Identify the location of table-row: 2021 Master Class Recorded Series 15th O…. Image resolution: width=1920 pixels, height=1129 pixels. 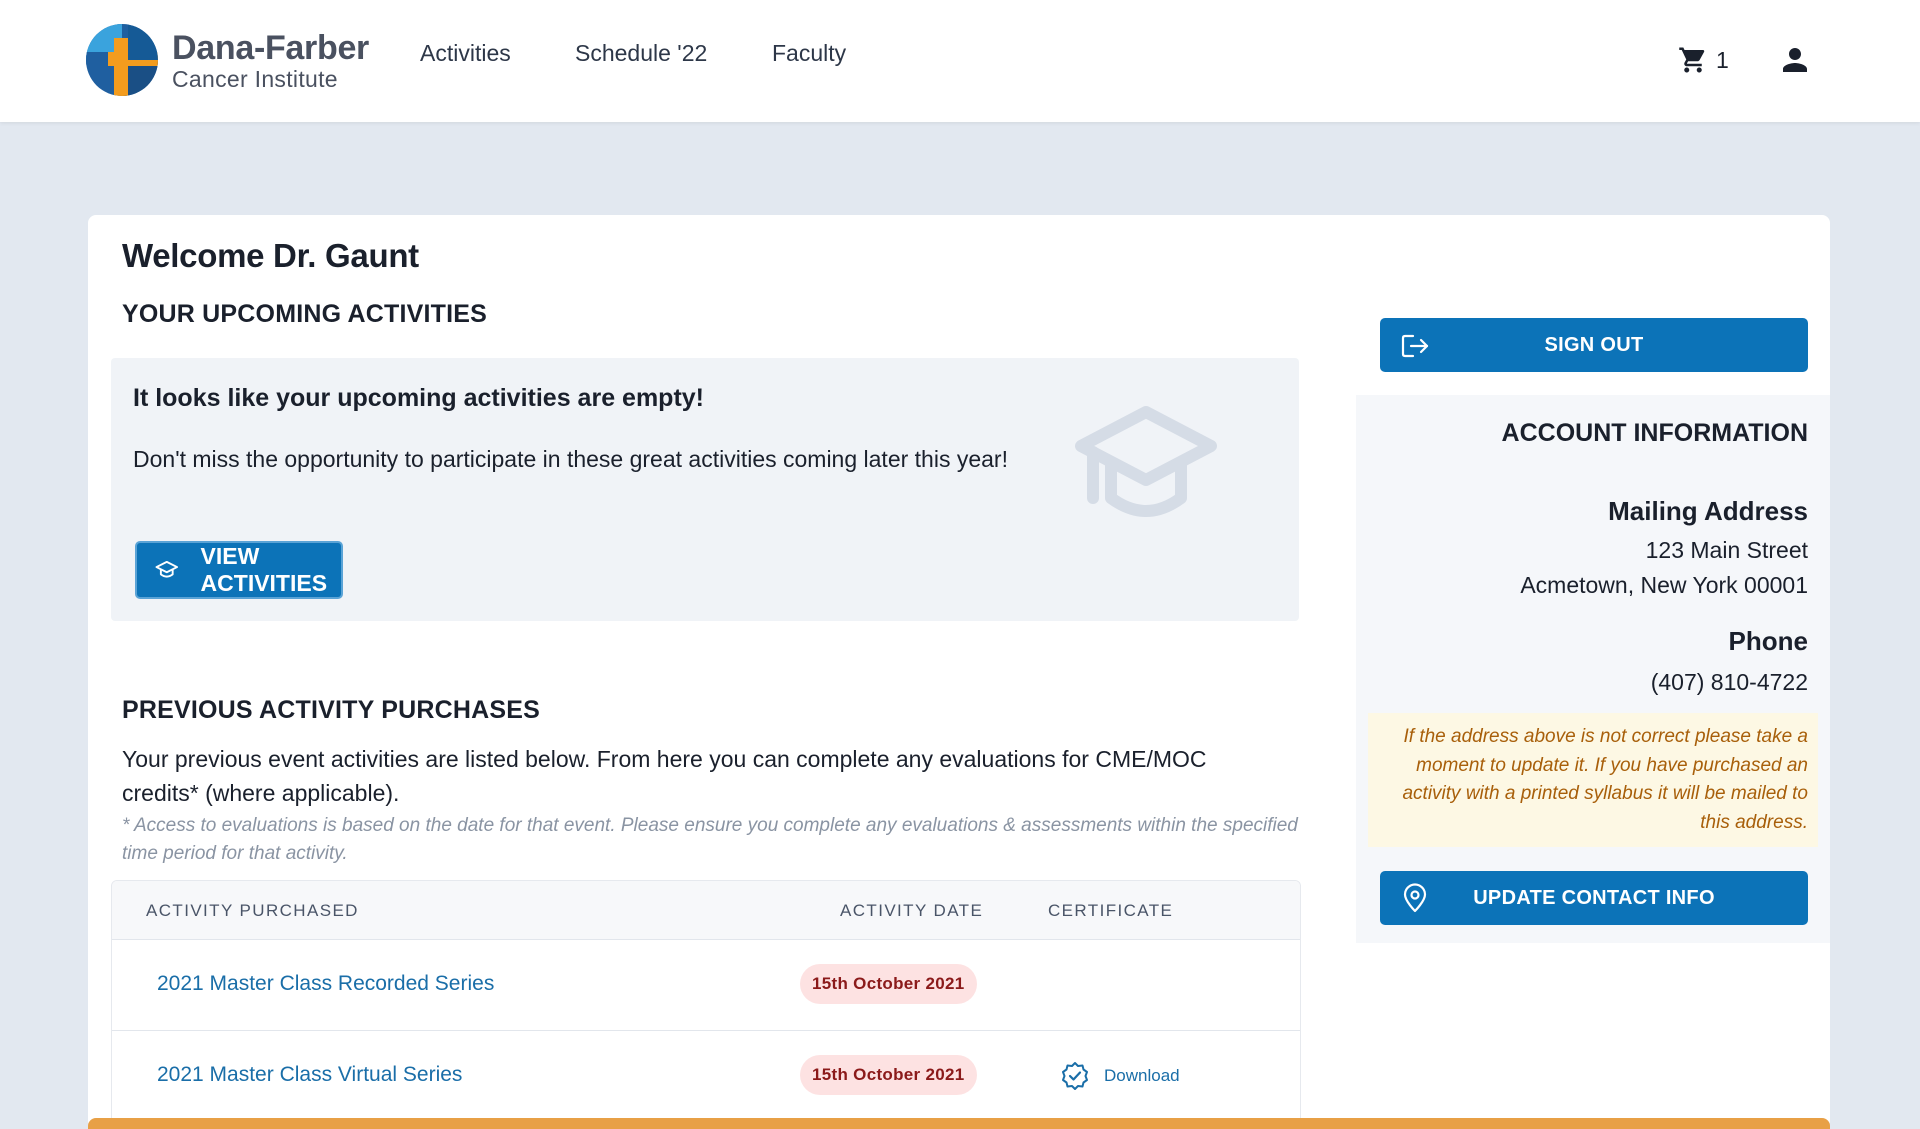
(706, 985).